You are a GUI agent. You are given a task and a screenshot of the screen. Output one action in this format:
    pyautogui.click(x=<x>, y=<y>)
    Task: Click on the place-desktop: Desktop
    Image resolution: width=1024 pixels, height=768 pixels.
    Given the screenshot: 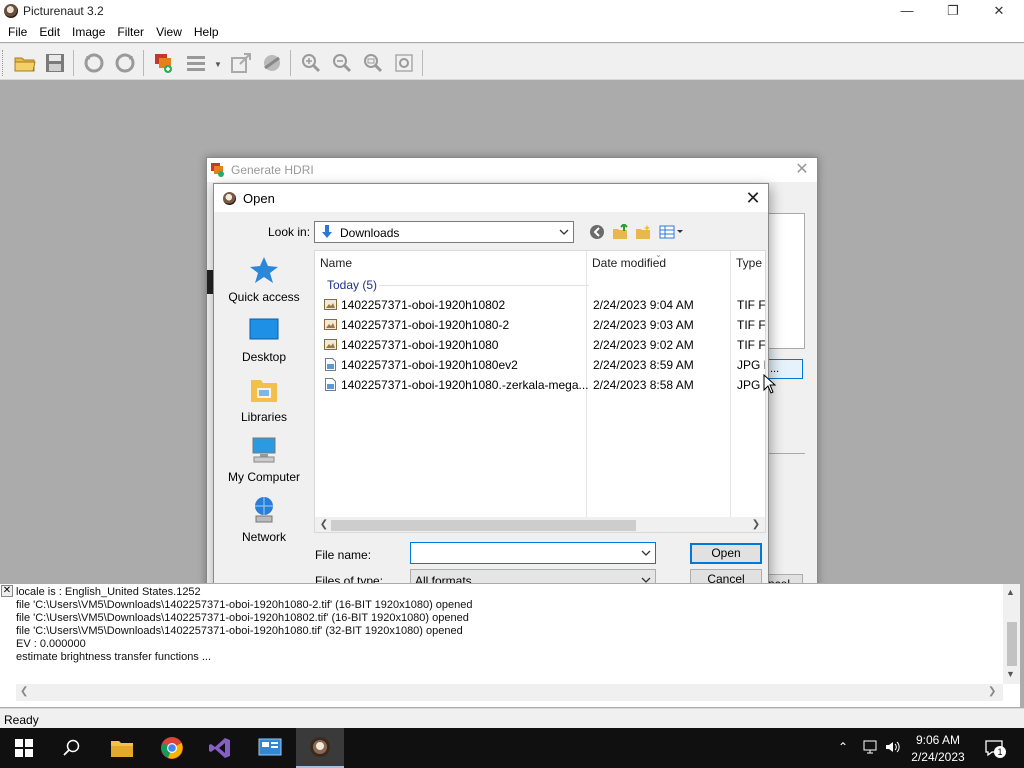 What is the action you would take?
    pyautogui.click(x=264, y=338)
    